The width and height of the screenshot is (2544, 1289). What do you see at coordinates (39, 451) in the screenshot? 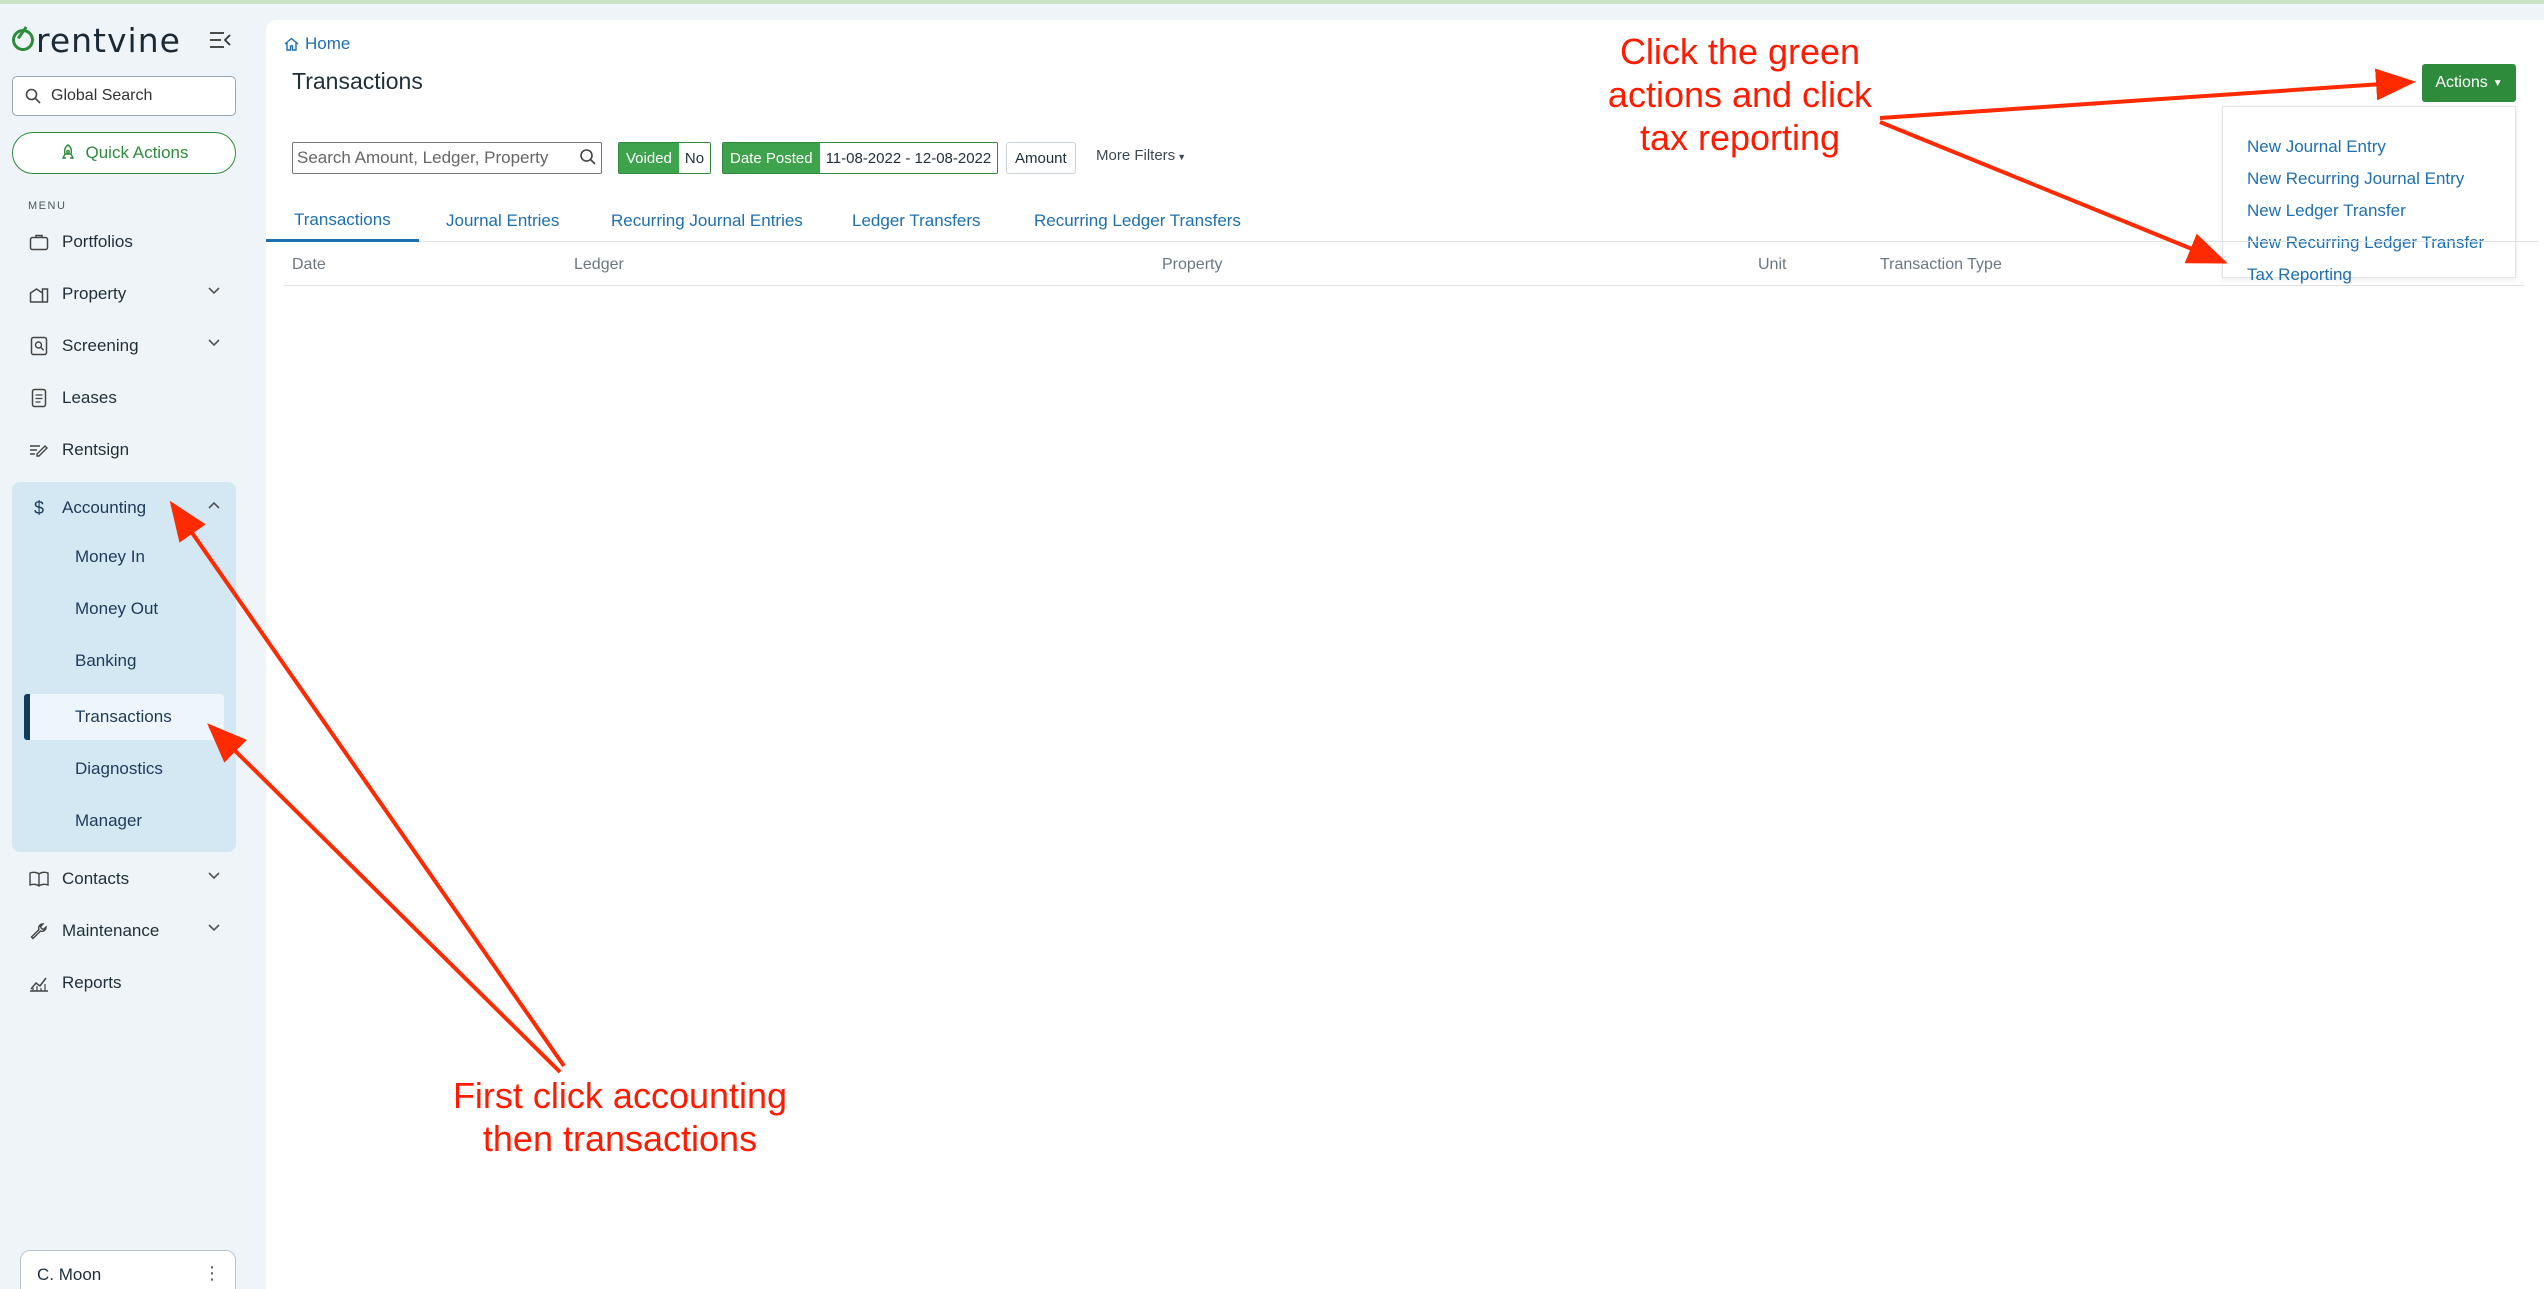
I see `signature-icon` at bounding box center [39, 451].